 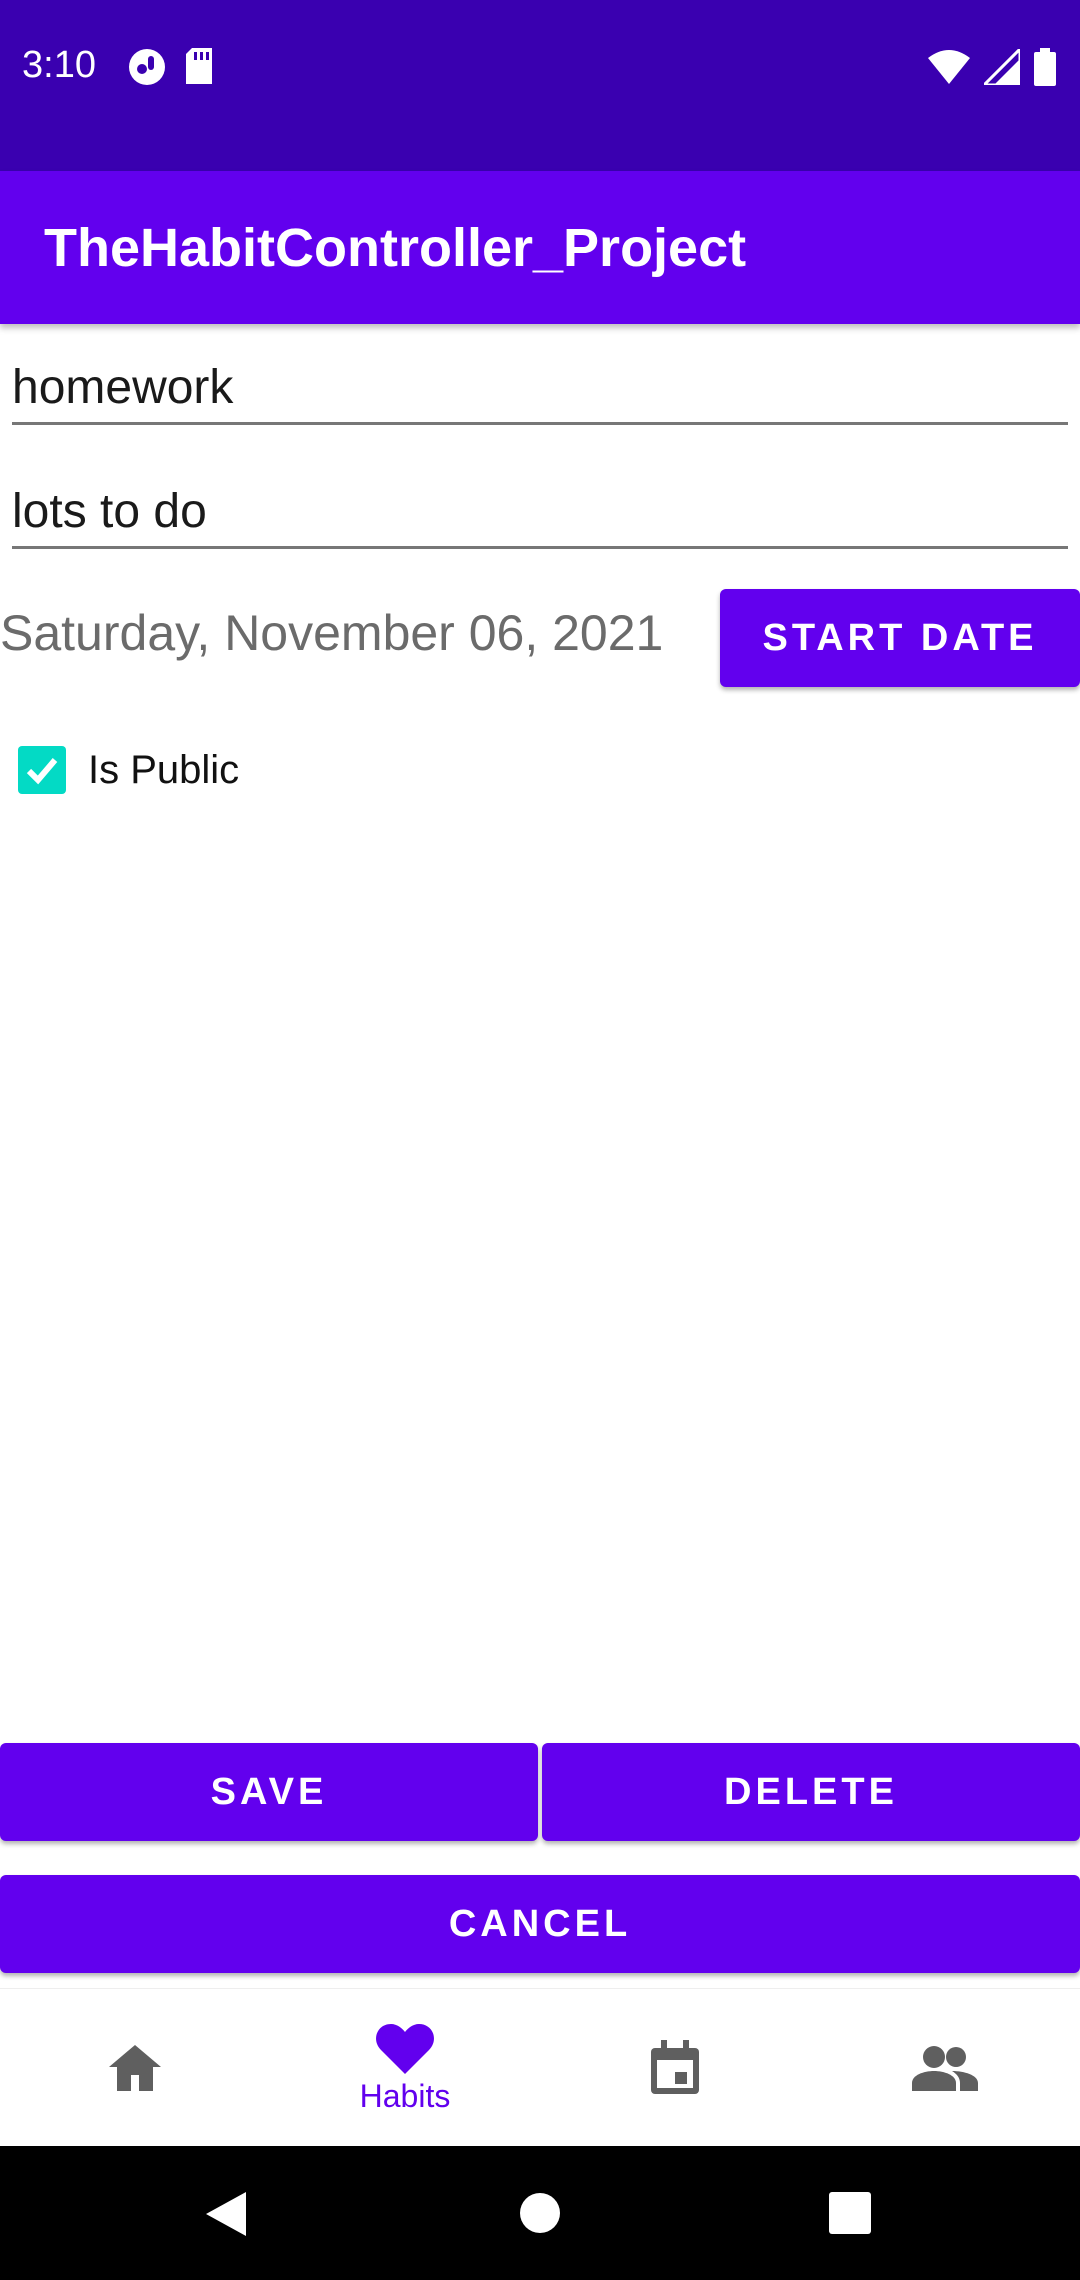 I want to click on start-date-text: Saturday, November 06, 2021, so click(x=332, y=633).